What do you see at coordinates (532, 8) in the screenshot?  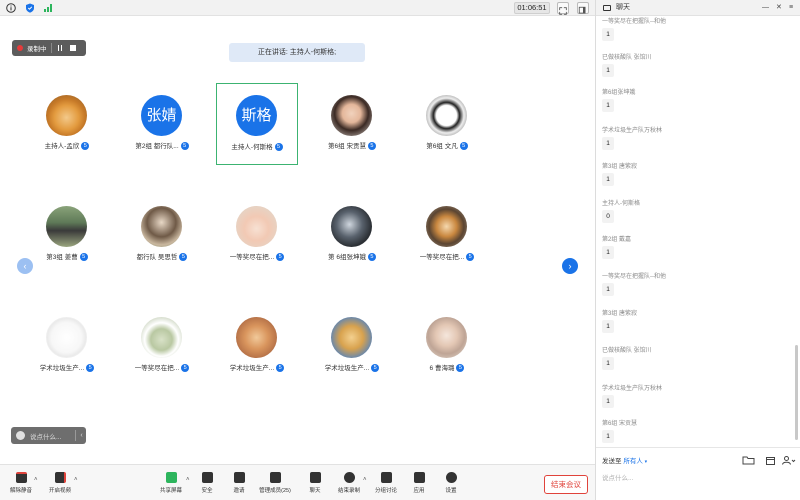 I see `meeting-timer: 01:06:51` at bounding box center [532, 8].